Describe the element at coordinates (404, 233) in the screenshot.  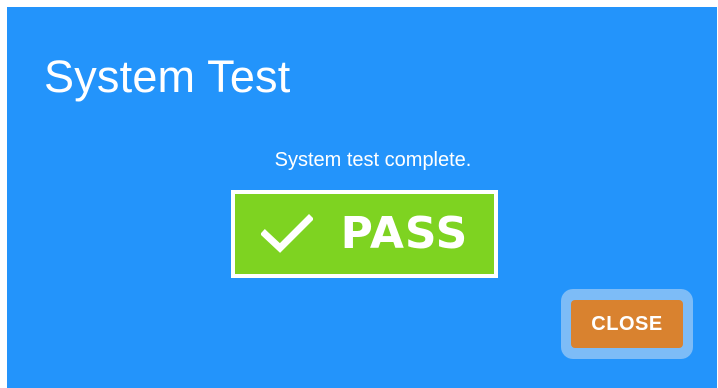
I see `pass-label: PASS` at that location.